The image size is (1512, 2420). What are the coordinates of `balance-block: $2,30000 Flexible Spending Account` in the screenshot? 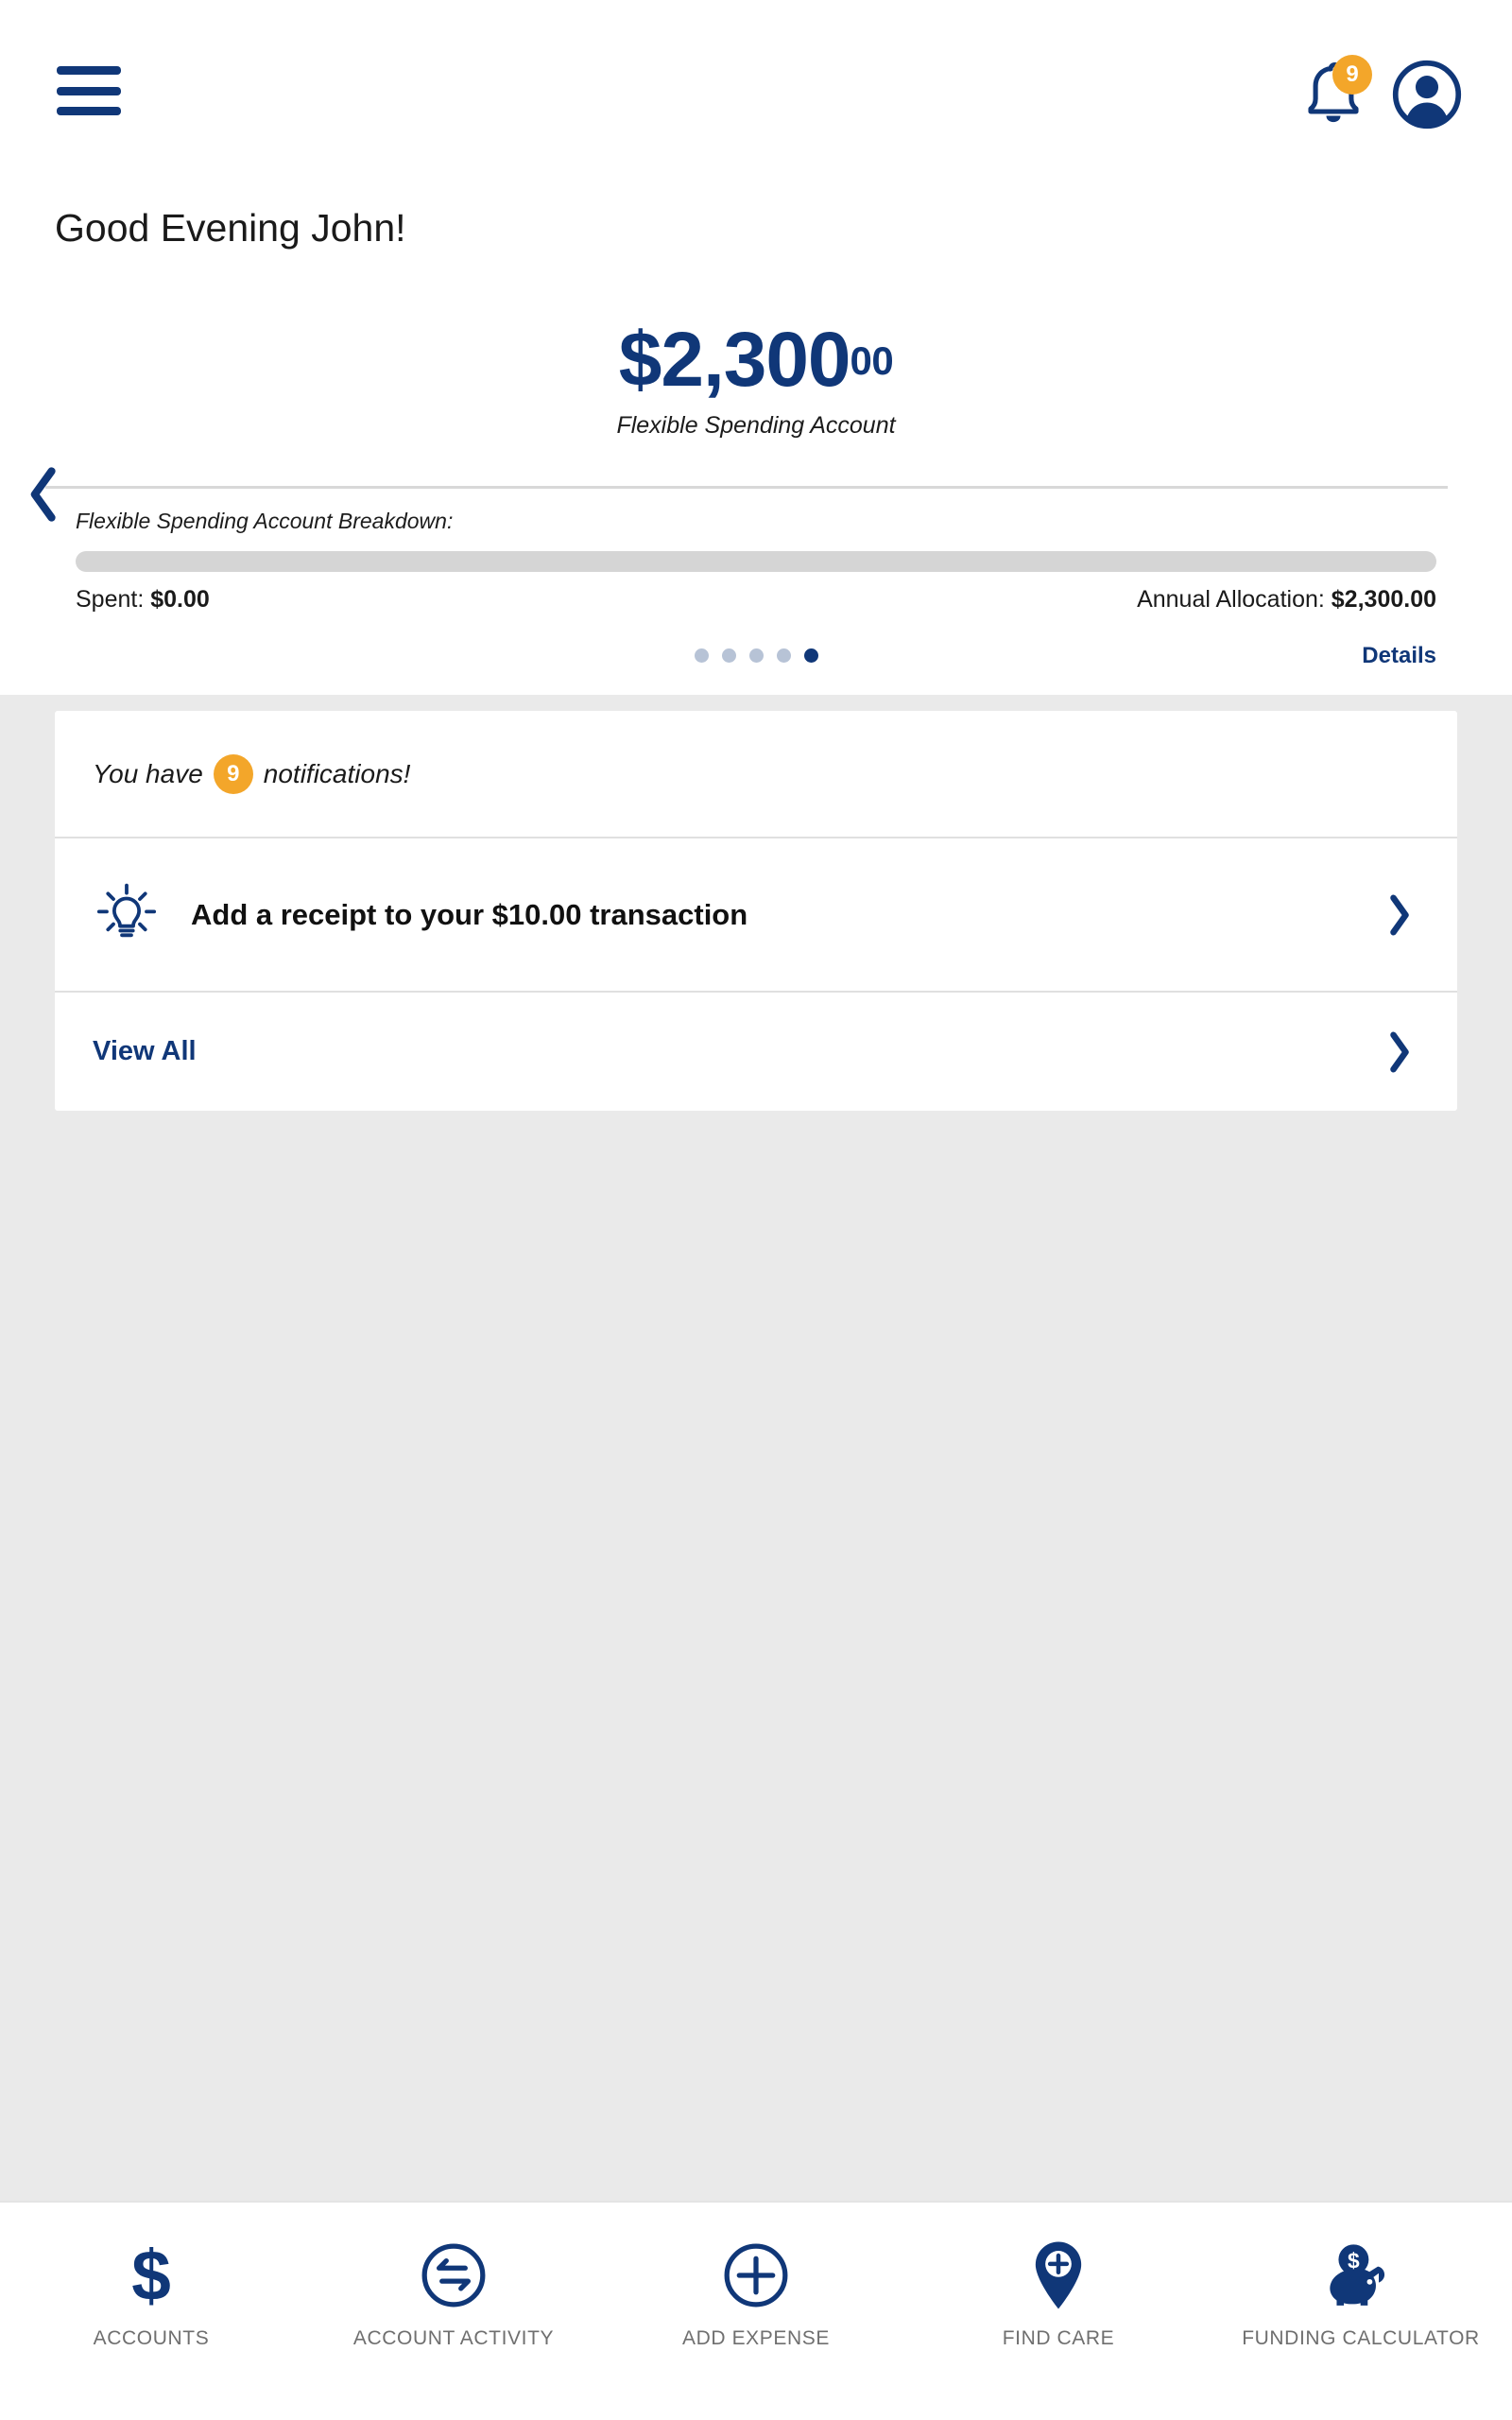 It's located at (756, 380).